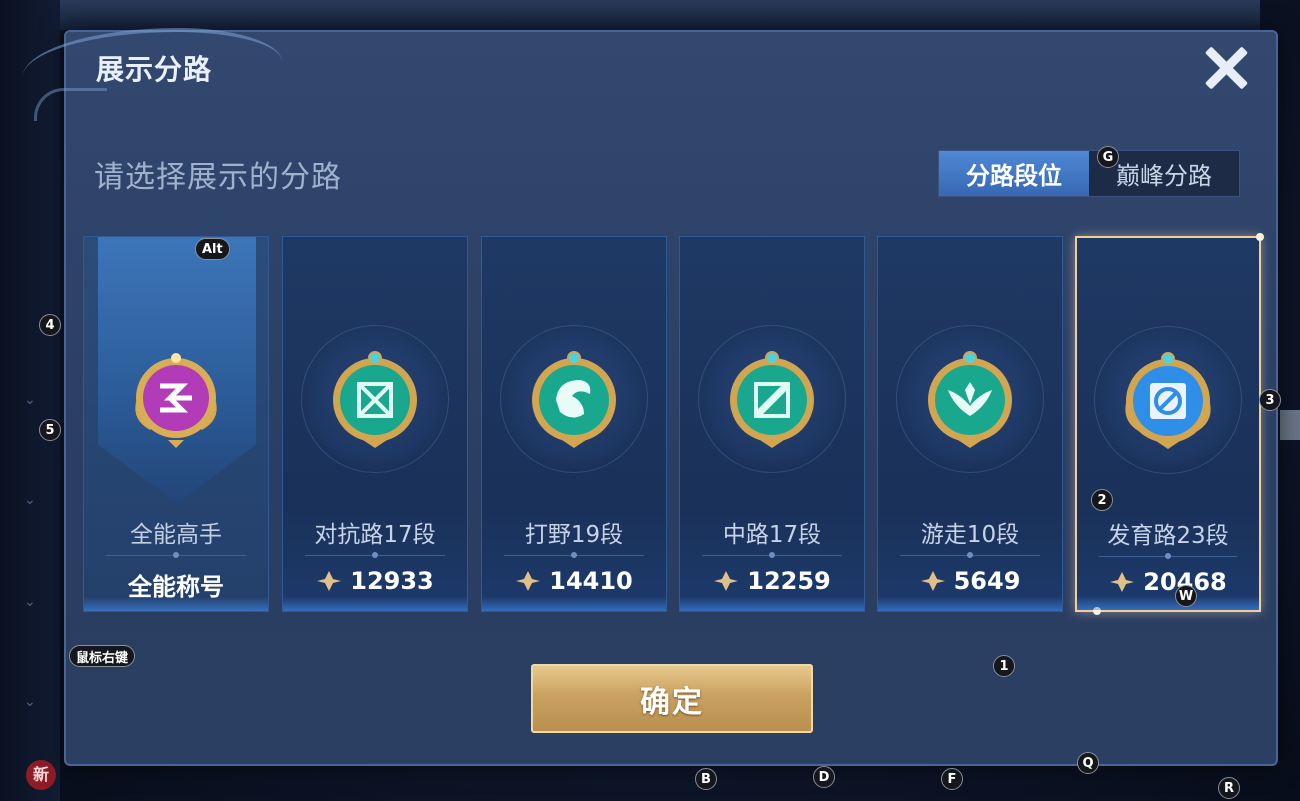 This screenshot has width=1300, height=801. What do you see at coordinates (375, 535) in the screenshot?
I see `card-label: 对抗路17段` at bounding box center [375, 535].